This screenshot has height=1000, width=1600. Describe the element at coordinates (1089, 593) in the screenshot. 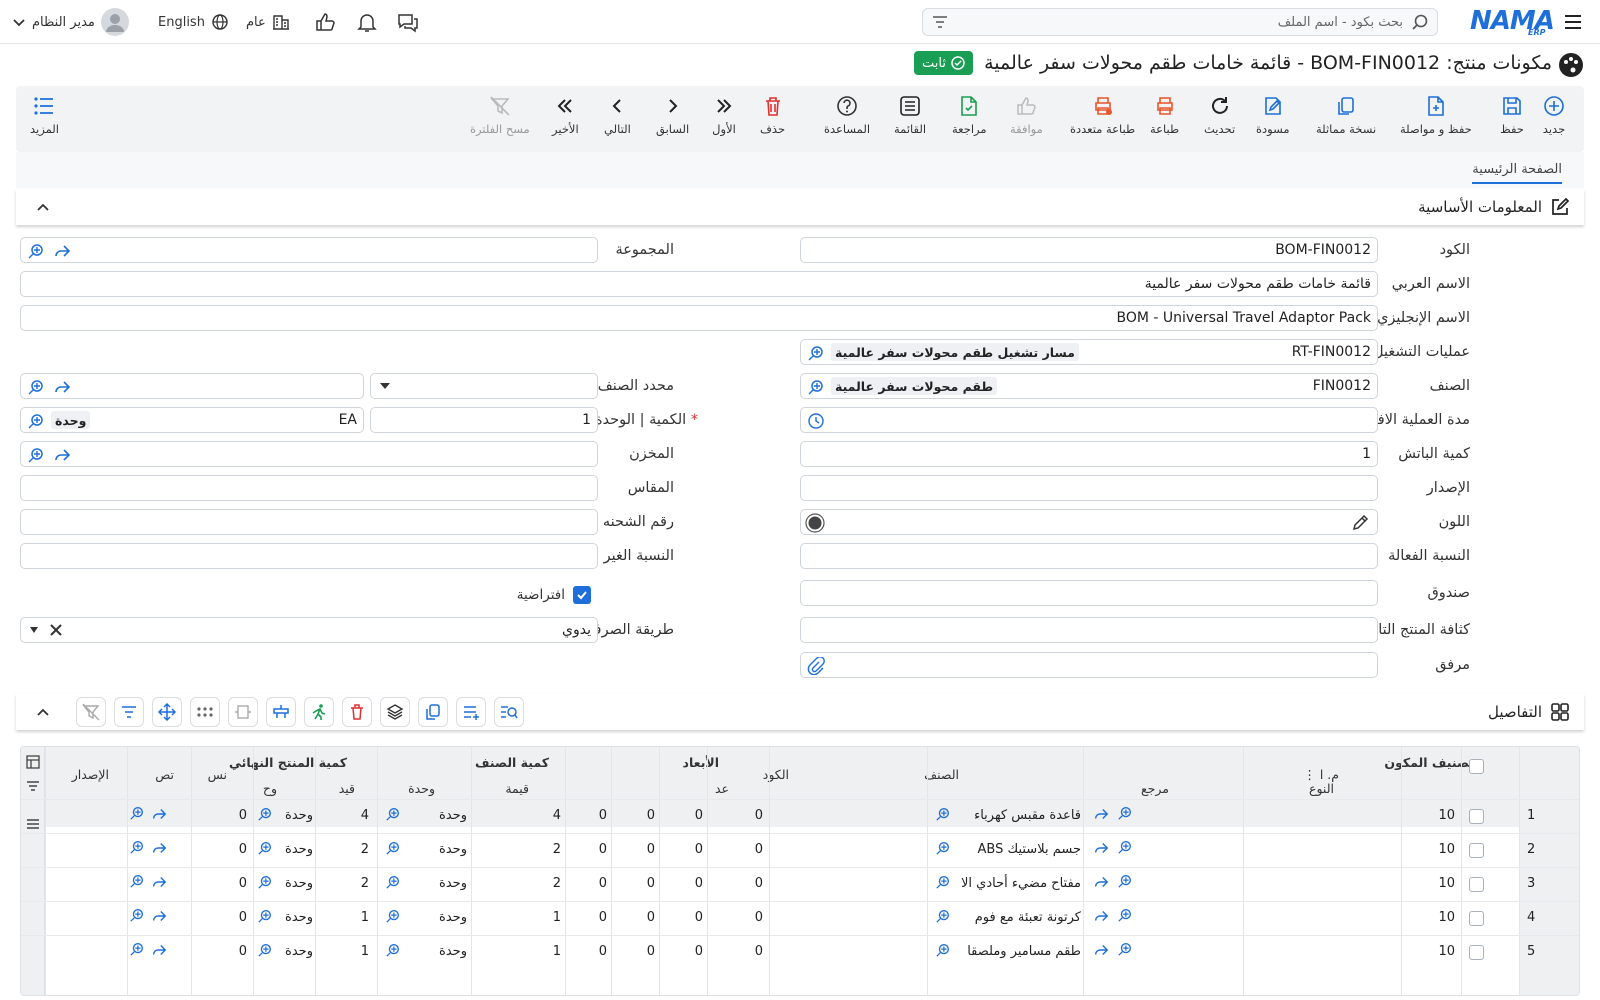

I see `box-field` at that location.